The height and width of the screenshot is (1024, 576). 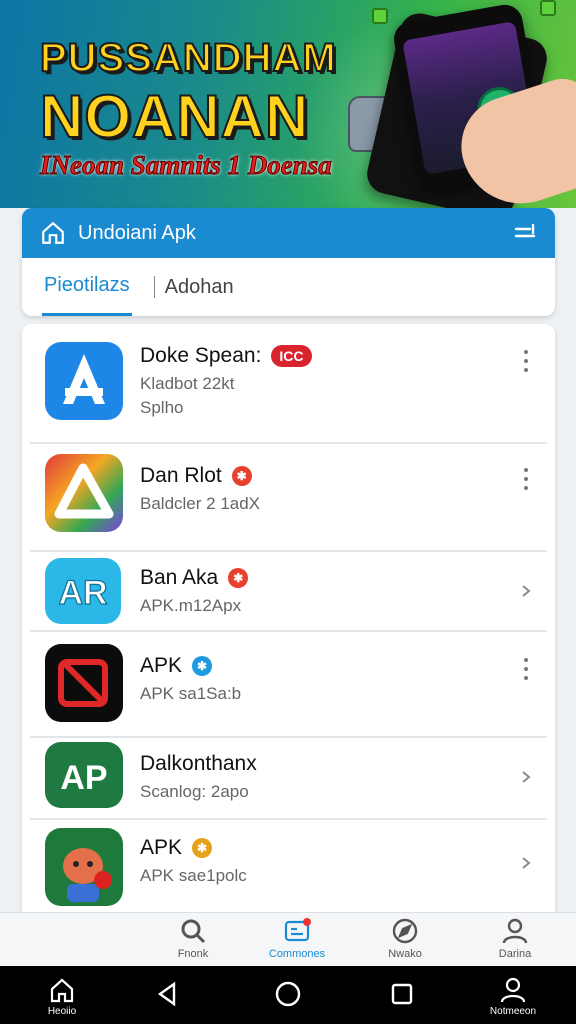 What do you see at coordinates (288, 779) in the screenshot?
I see `list-item: AP Dalkonthanx Scanlog: 2apo` at bounding box center [288, 779].